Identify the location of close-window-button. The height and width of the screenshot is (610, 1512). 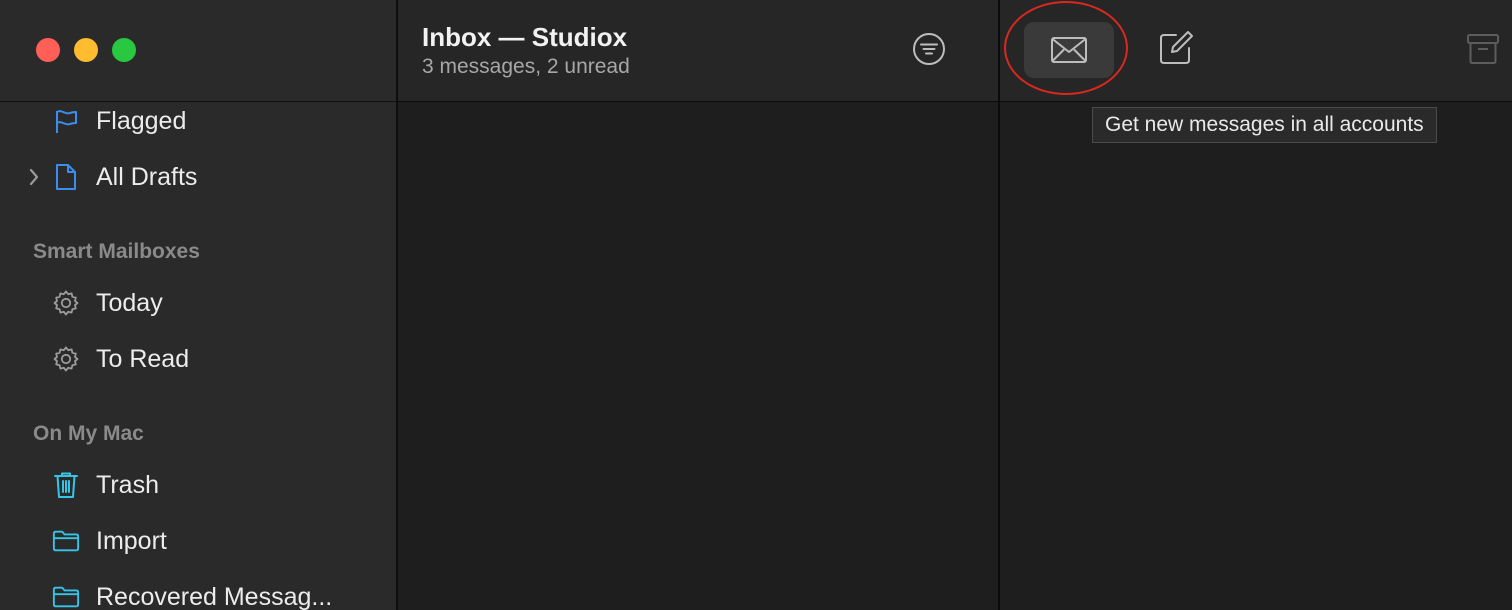
(48, 50).